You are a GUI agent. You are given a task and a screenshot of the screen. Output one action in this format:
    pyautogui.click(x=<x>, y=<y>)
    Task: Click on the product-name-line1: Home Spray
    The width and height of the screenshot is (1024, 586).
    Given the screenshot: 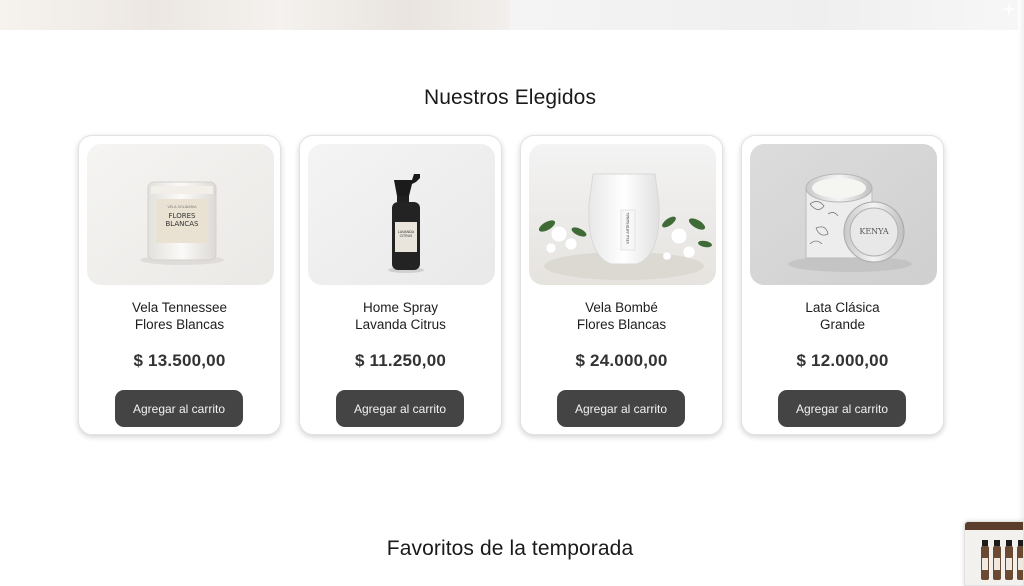 What is the action you would take?
    pyautogui.click(x=400, y=307)
    